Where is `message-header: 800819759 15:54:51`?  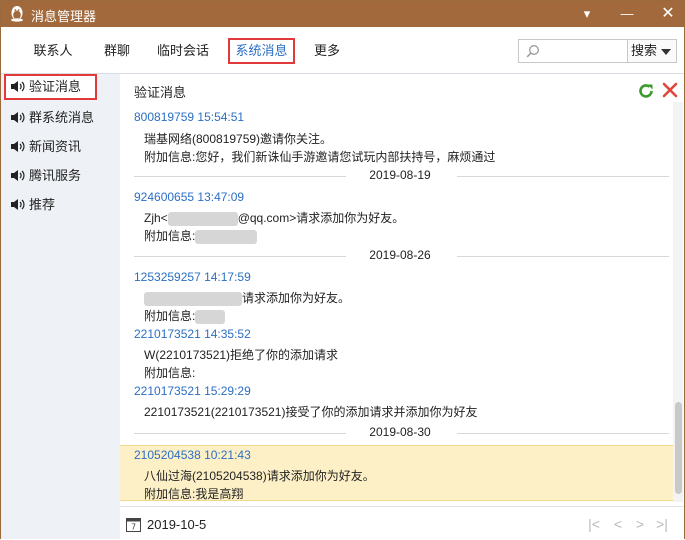 message-header: 800819759 15:54:51 is located at coordinates (189, 117).